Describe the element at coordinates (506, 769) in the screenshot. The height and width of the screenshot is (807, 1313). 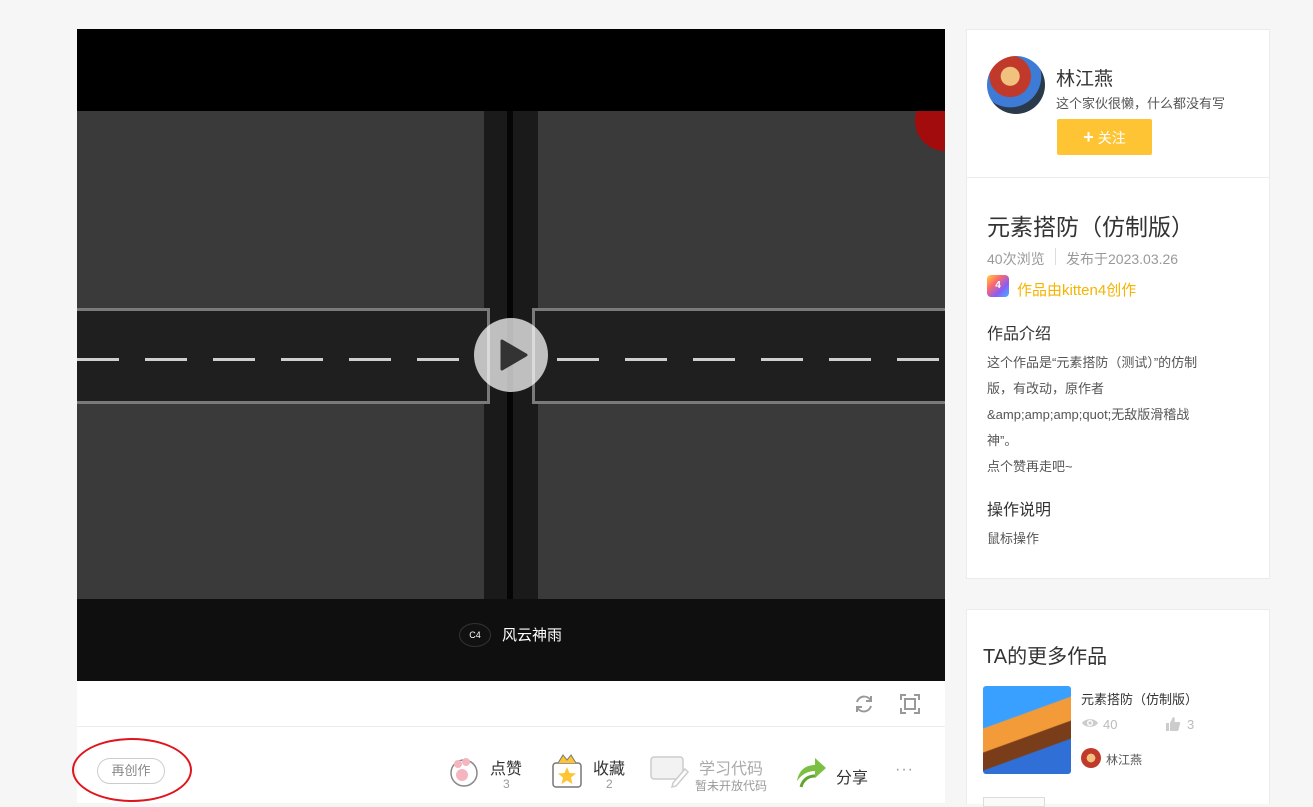
I see `like-label: 点赞` at that location.